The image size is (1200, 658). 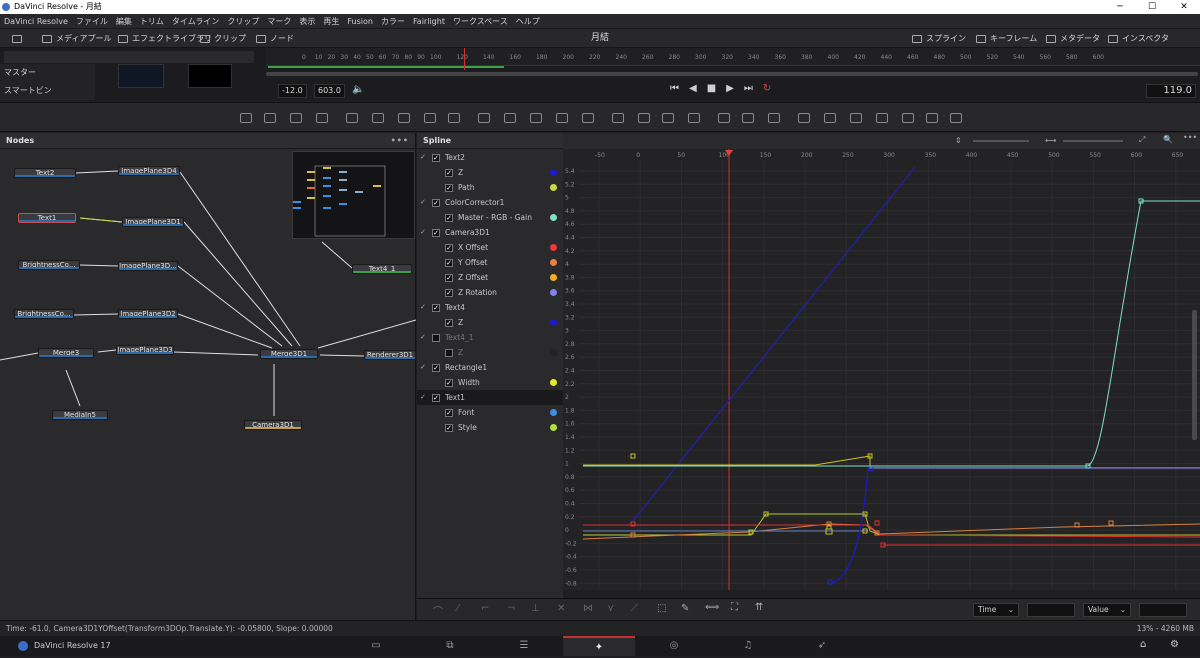 What do you see at coordinates (618, 118) in the screenshot?
I see `rectangle-tool-icon` at bounding box center [618, 118].